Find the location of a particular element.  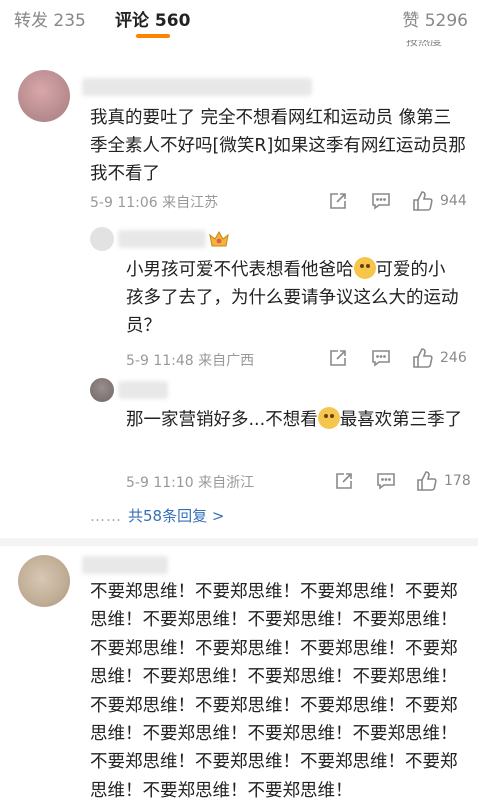

more-replies-link: …… 共58条回复 > is located at coordinates (157, 515).